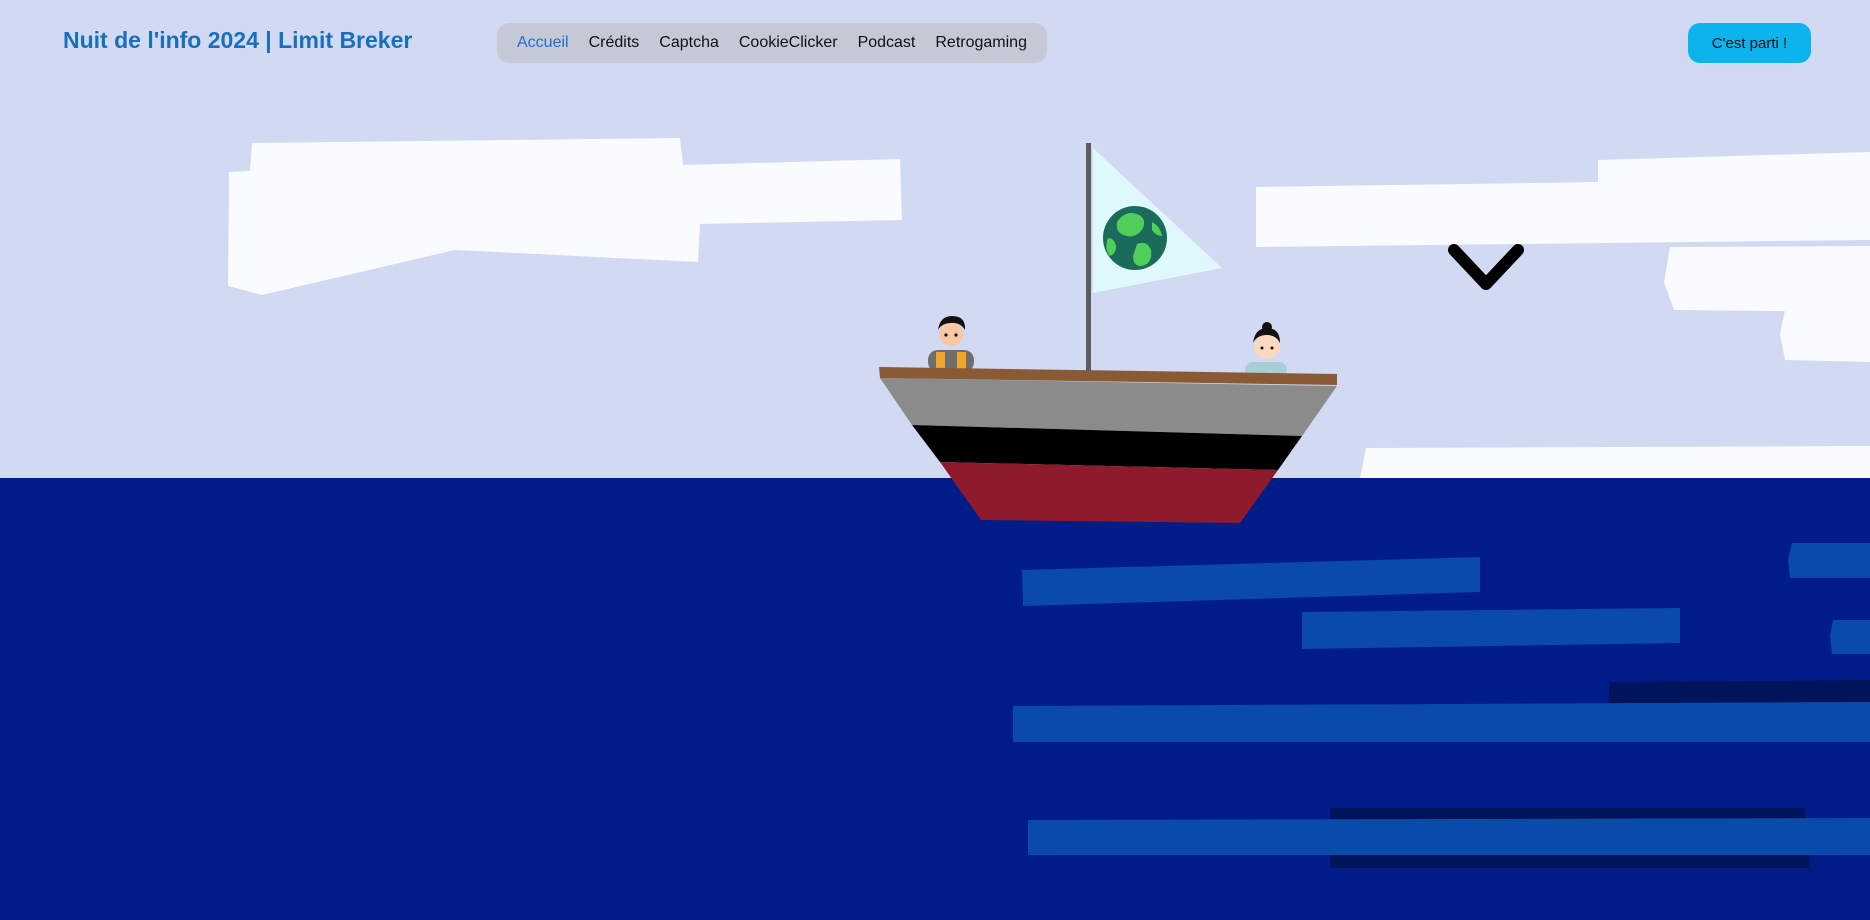 The height and width of the screenshot is (920, 1870). I want to click on nav-item-retrogaming: Retrogaming, so click(981, 43).